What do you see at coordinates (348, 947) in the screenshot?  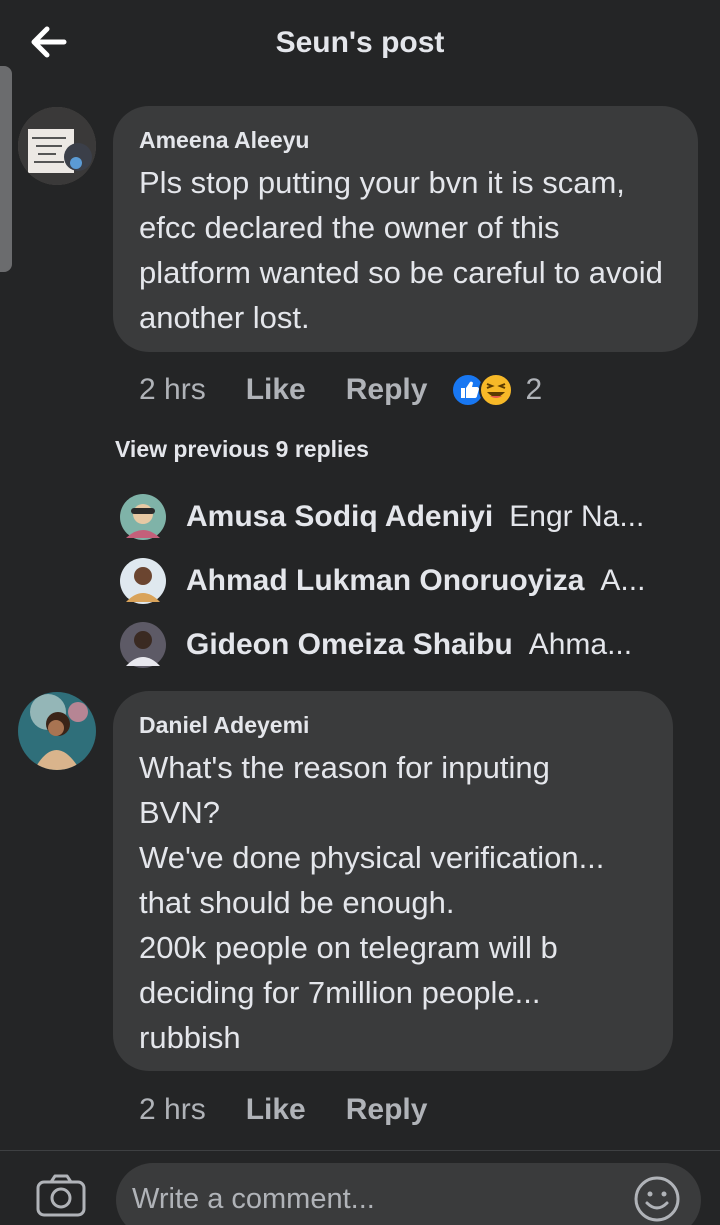 I see `comment-line: 200k people on telegram will b` at bounding box center [348, 947].